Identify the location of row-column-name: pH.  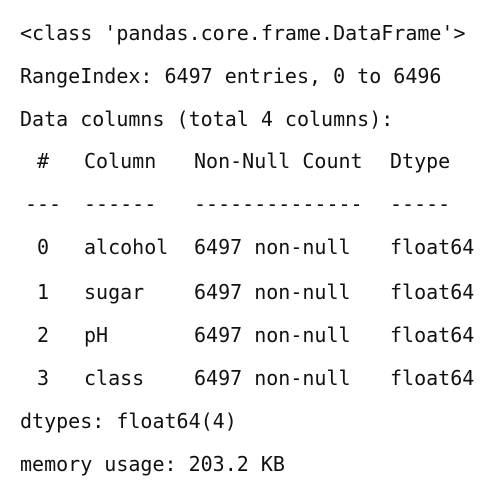
(96, 335).